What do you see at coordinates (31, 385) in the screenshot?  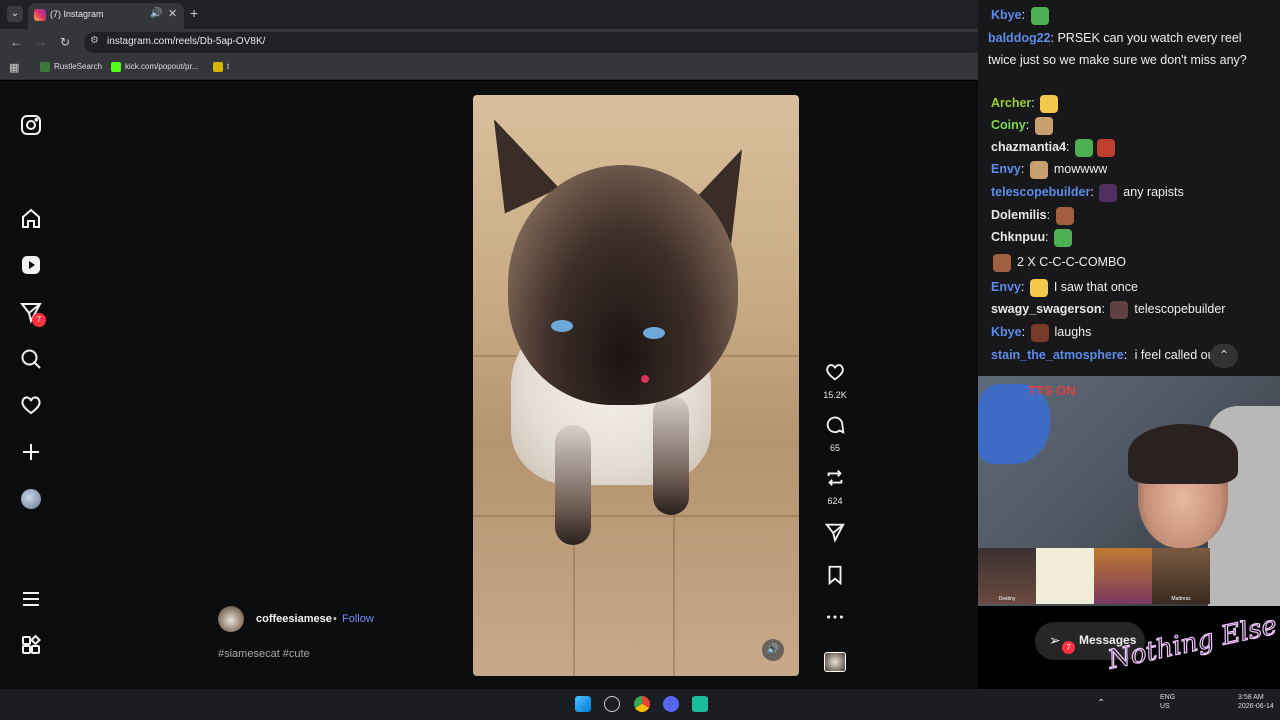 I see `instagram-sidebar: 7` at bounding box center [31, 385].